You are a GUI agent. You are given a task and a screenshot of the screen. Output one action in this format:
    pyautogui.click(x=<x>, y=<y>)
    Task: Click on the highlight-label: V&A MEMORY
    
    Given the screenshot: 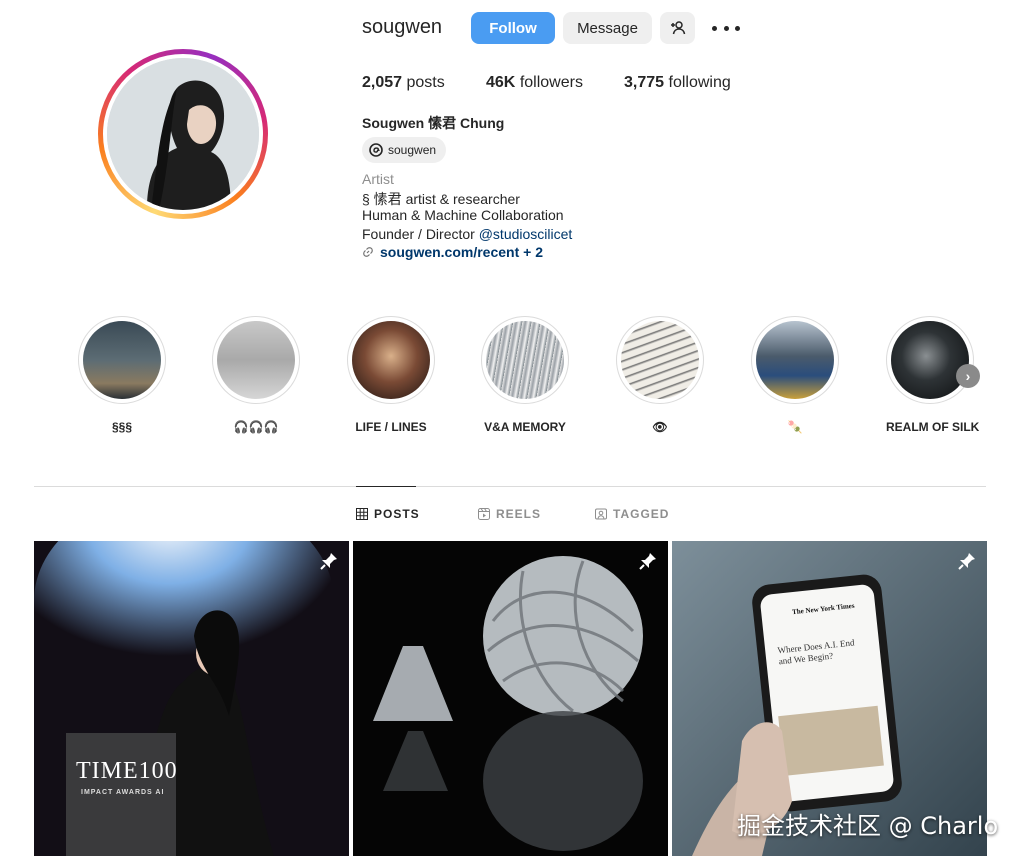 What is the action you would take?
    pyautogui.click(x=525, y=427)
    